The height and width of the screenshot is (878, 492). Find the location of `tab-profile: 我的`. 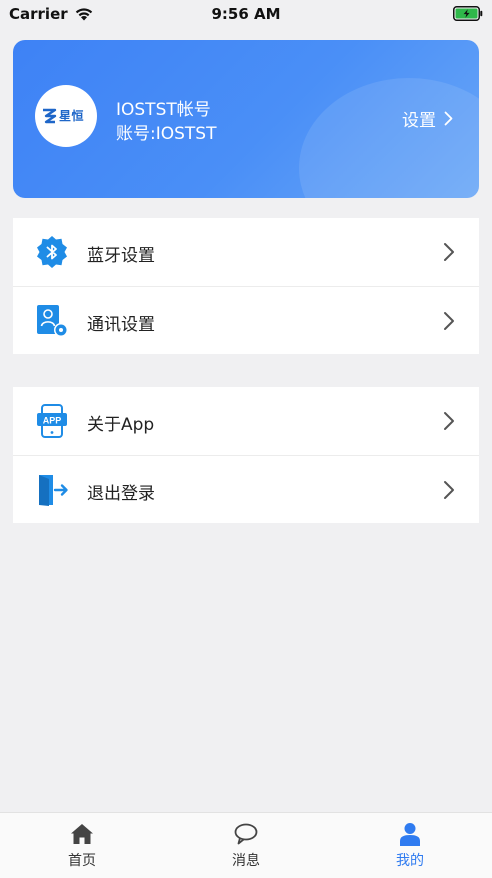

tab-profile: 我的 is located at coordinates (410, 845).